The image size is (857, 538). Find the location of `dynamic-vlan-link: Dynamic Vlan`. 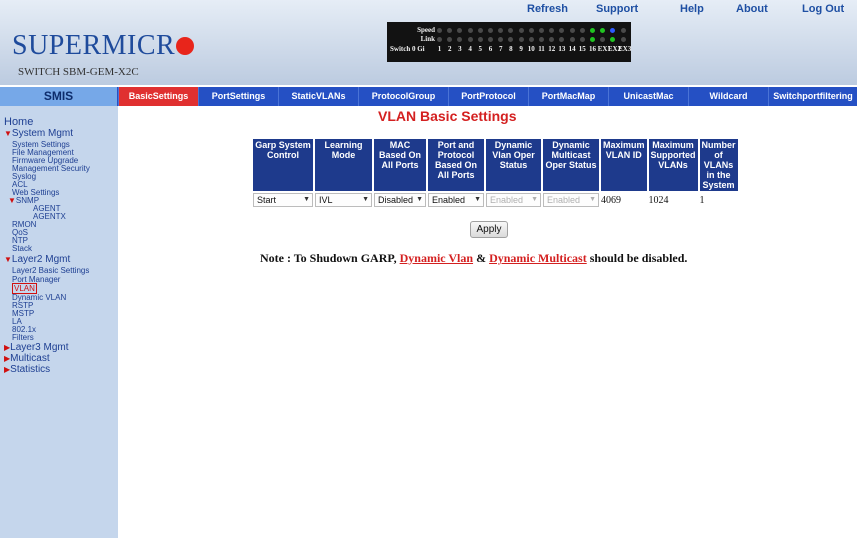

dynamic-vlan-link: Dynamic Vlan is located at coordinates (436, 258).